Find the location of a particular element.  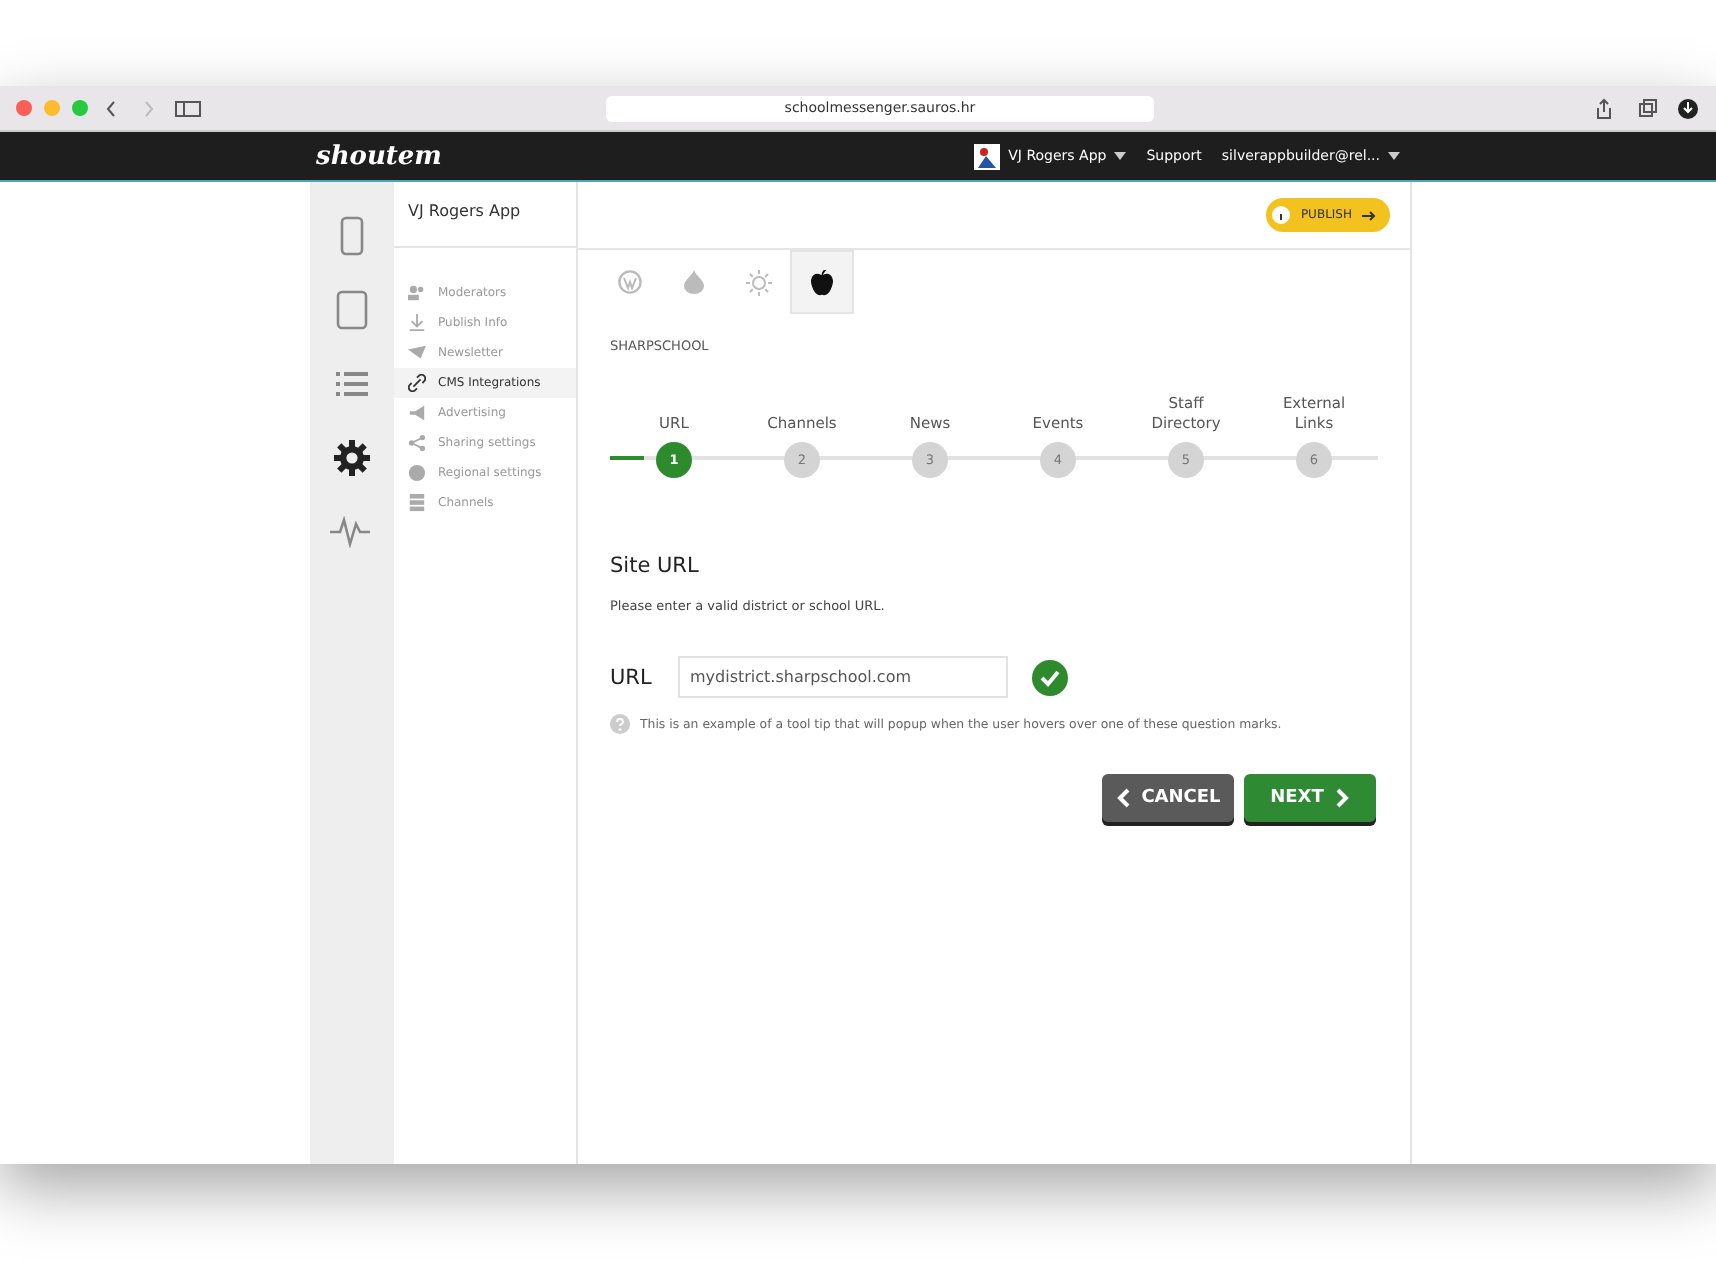

info-icon is located at coordinates (1281, 215).